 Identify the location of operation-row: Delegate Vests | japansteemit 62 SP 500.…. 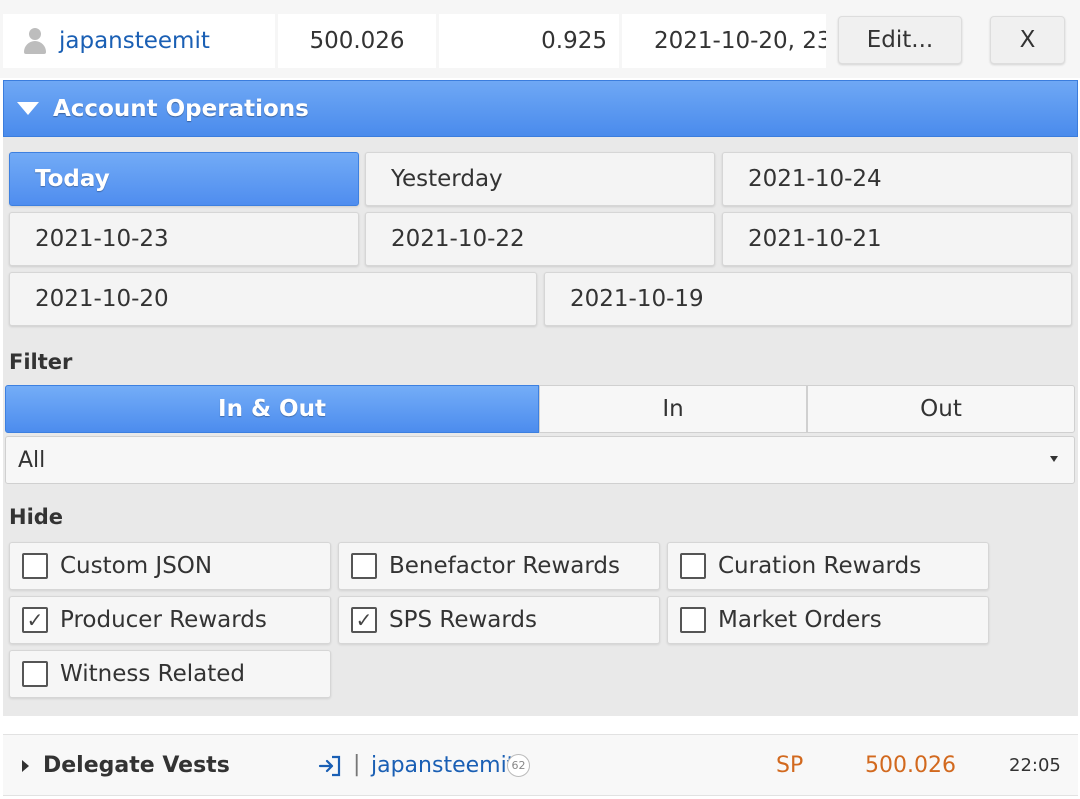
(540, 765).